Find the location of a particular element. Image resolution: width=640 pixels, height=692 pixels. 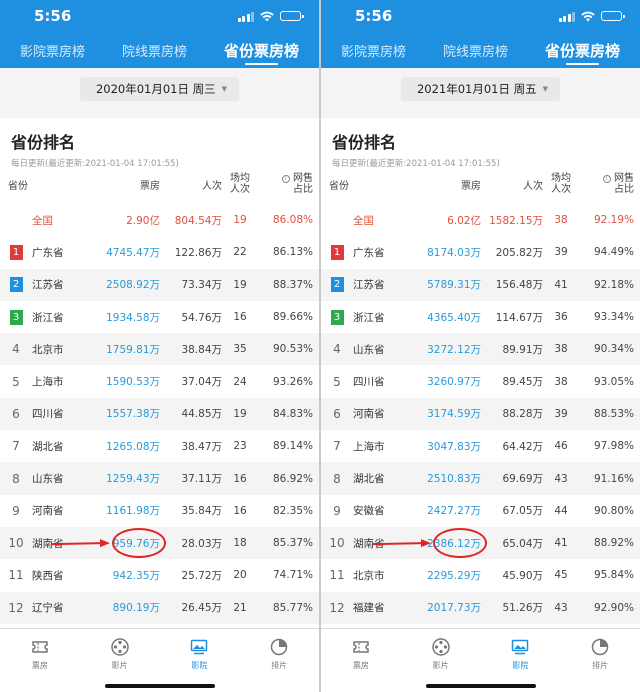

online-share-value: 93.26% is located at coordinates (292, 381).